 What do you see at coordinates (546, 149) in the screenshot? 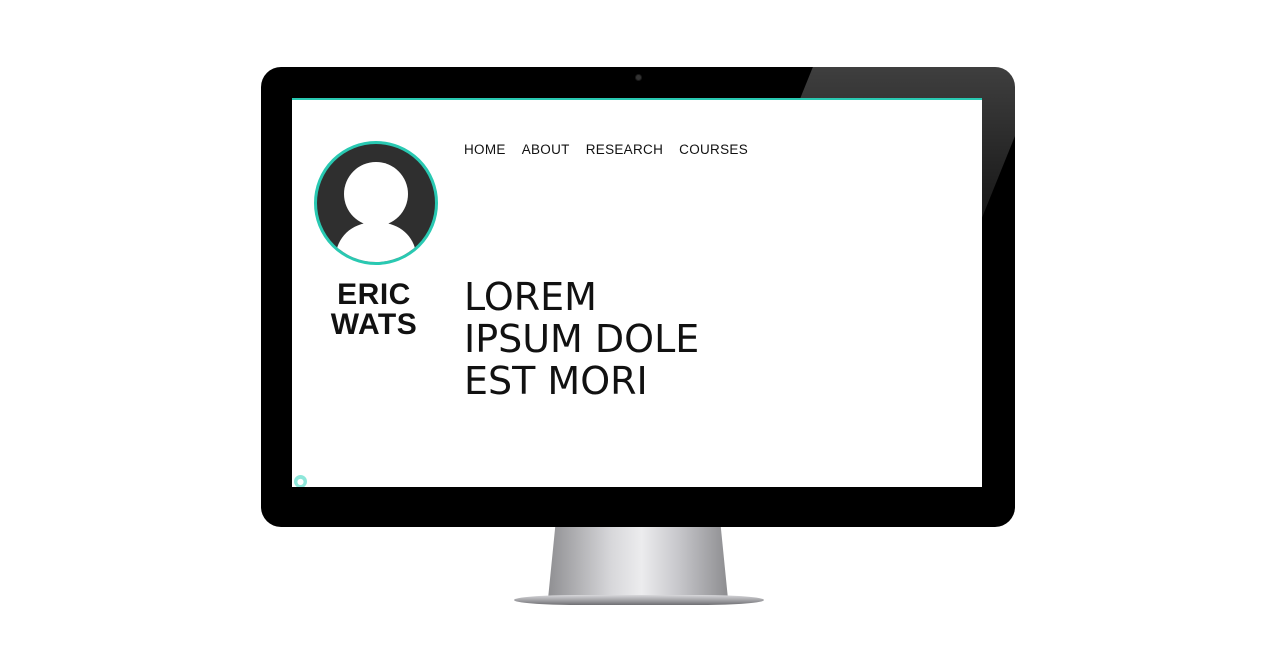
I see `nav-about-link: ABOUT` at bounding box center [546, 149].